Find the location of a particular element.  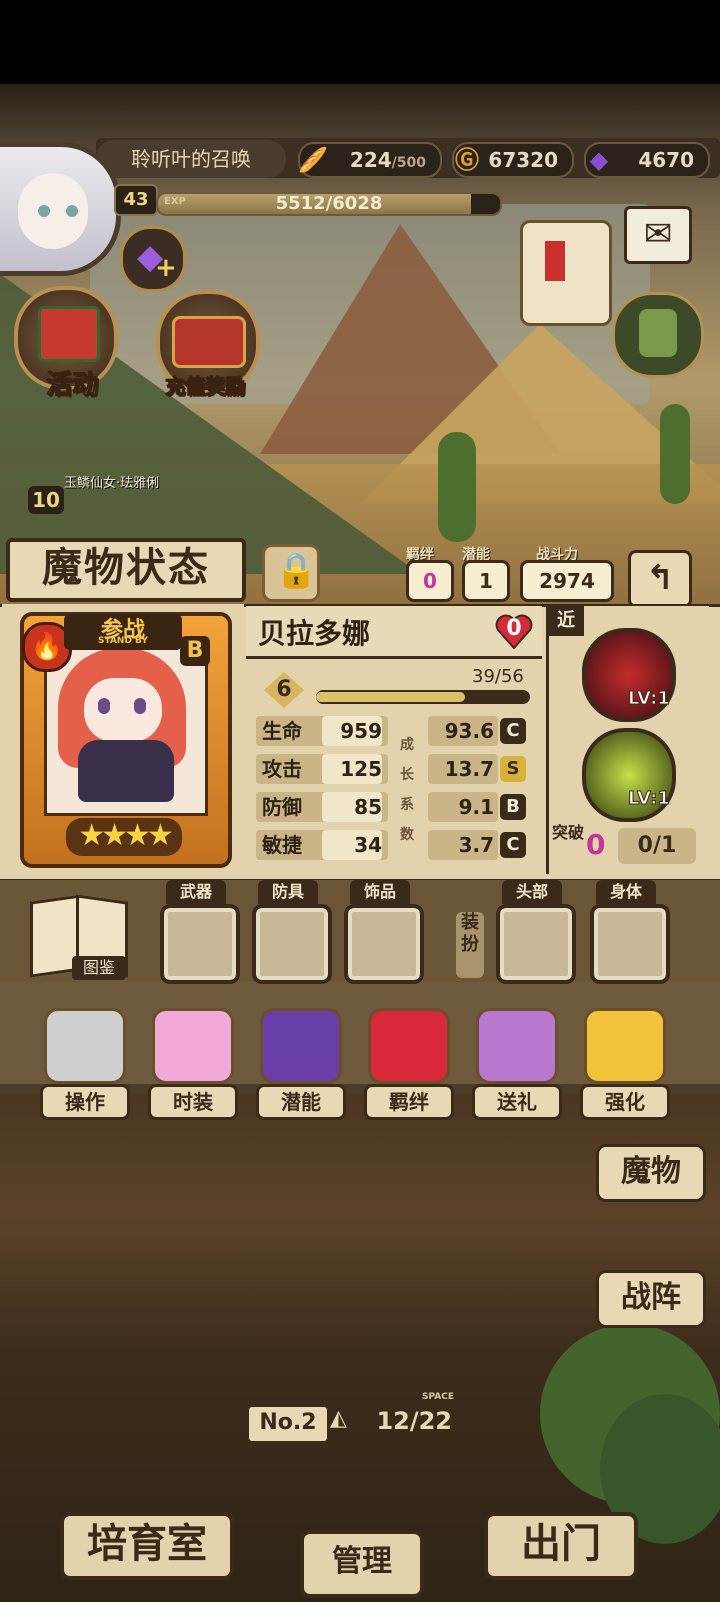

growth-label: 数 is located at coordinates (407, 835).